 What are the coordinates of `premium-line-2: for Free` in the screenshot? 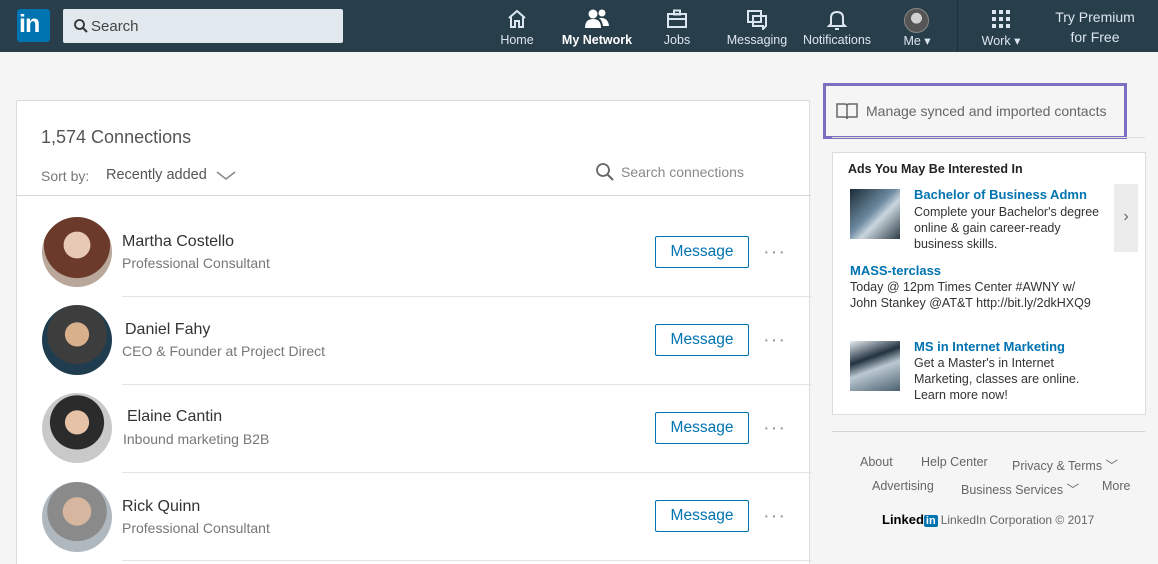 It's located at (1095, 37).